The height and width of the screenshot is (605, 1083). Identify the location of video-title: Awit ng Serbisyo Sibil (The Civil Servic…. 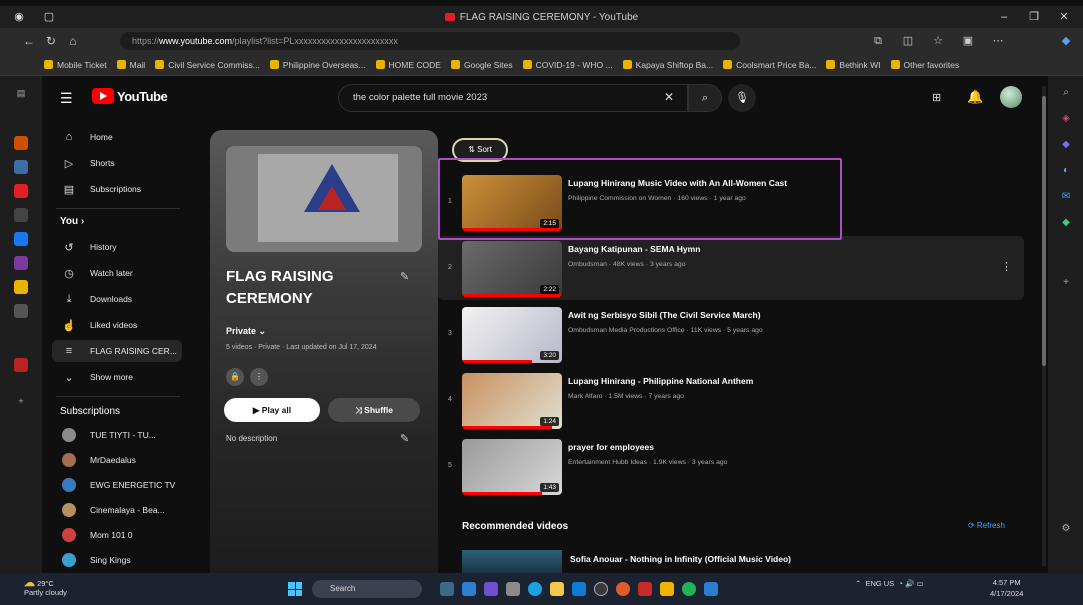
(664, 315).